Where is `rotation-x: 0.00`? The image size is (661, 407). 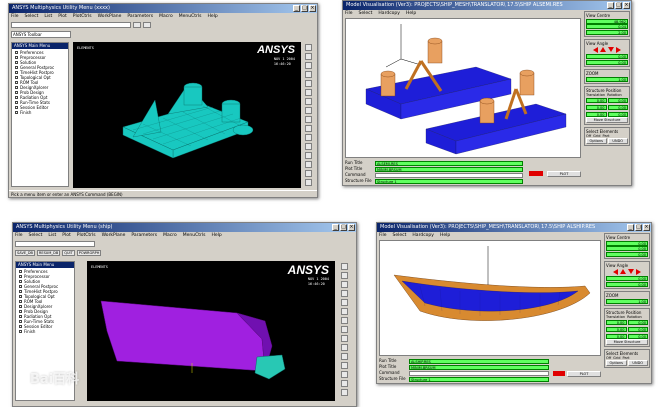 rotation-x: 0.00 is located at coordinates (637, 322).